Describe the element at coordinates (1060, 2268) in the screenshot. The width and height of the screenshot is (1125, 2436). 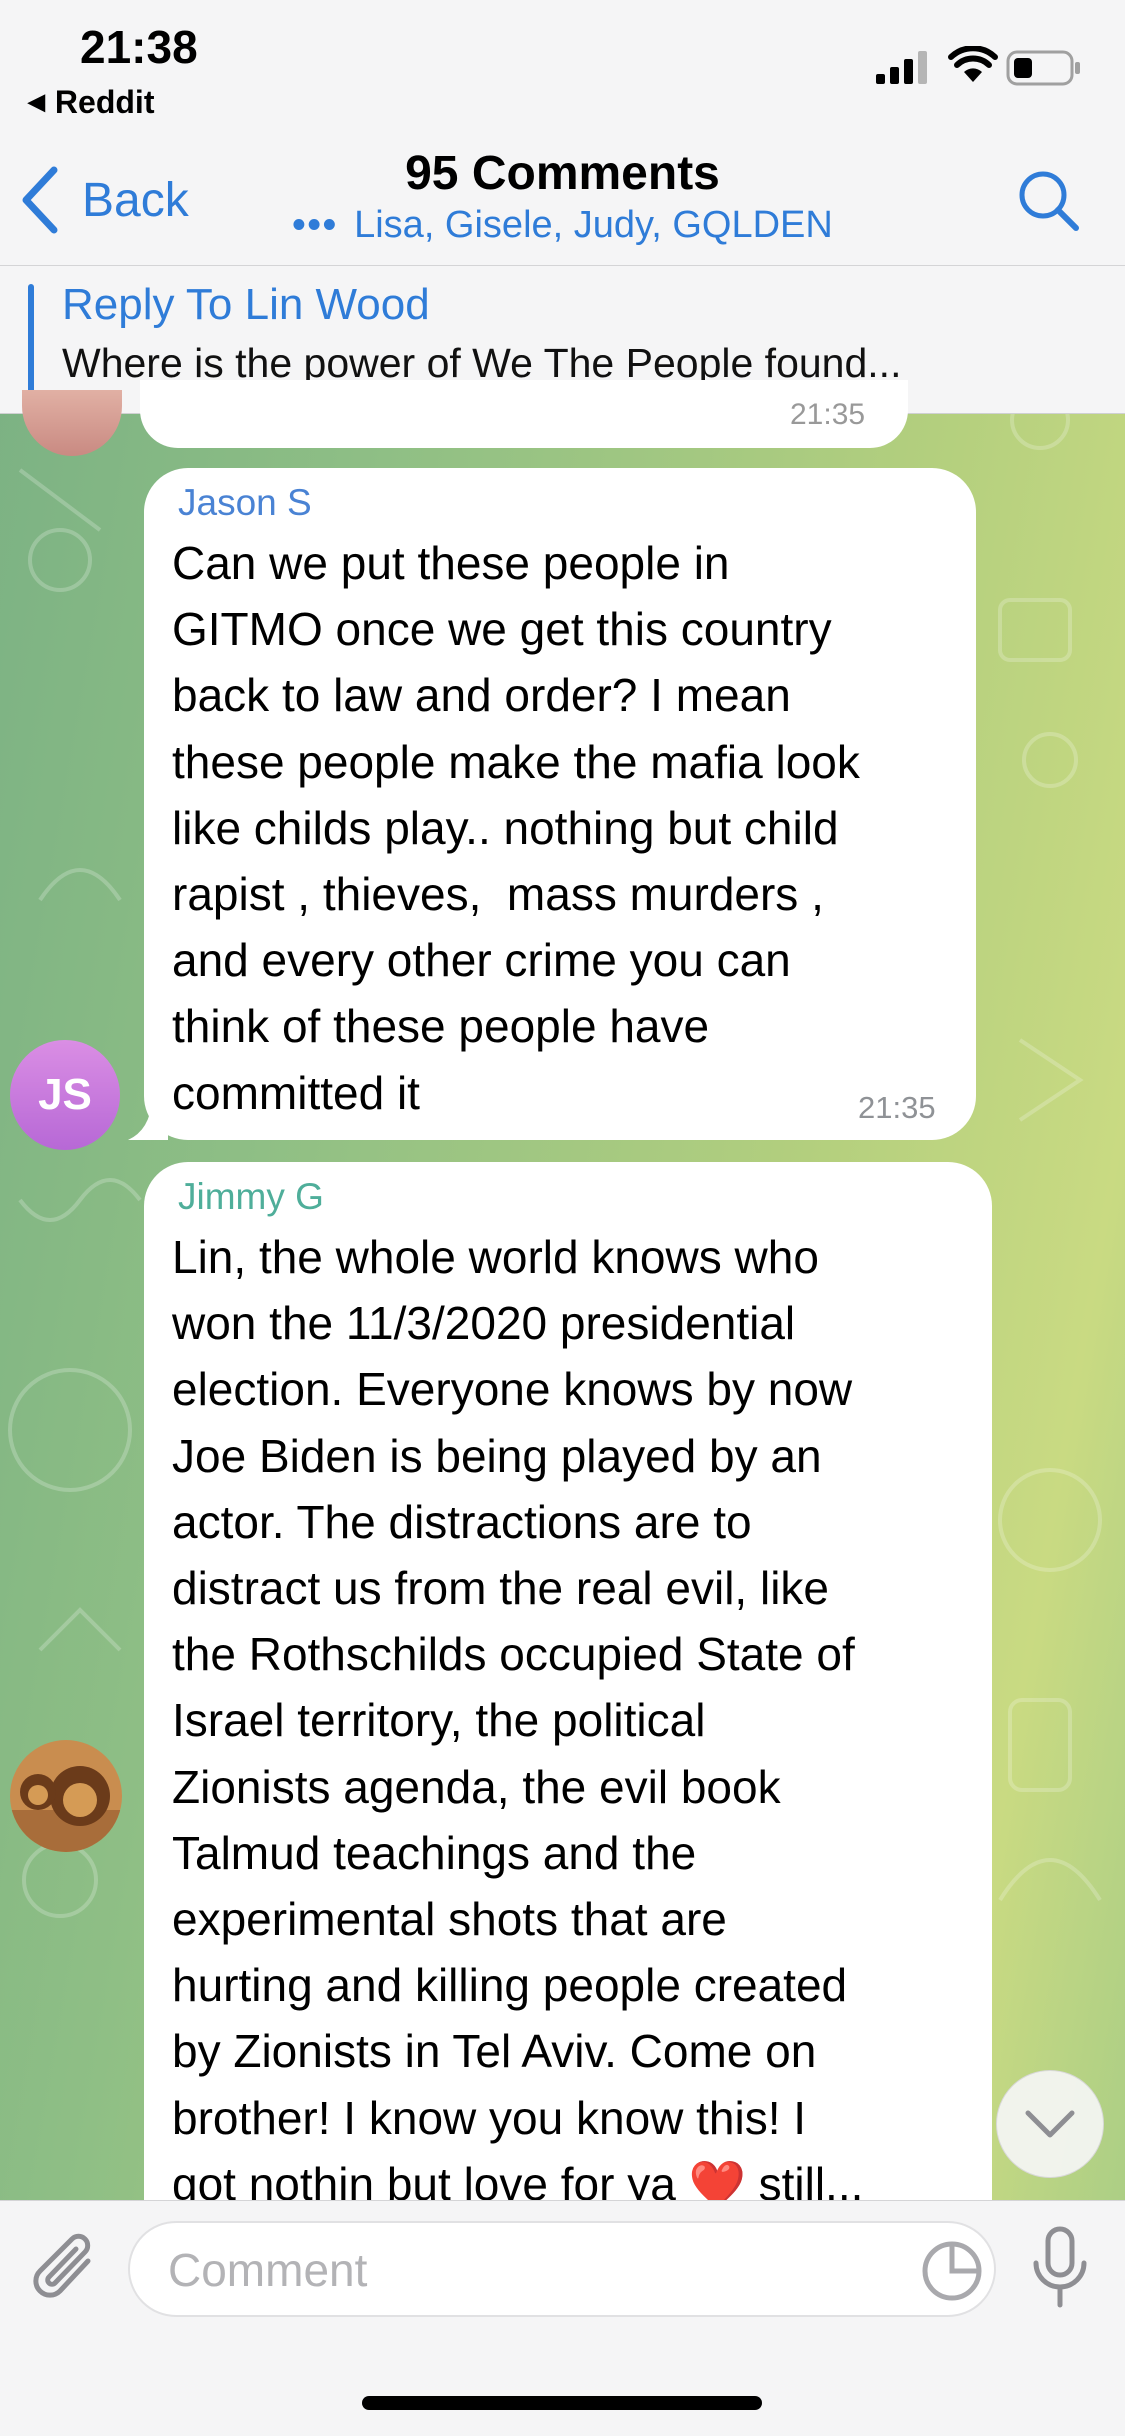
I see `microphone-icon` at that location.